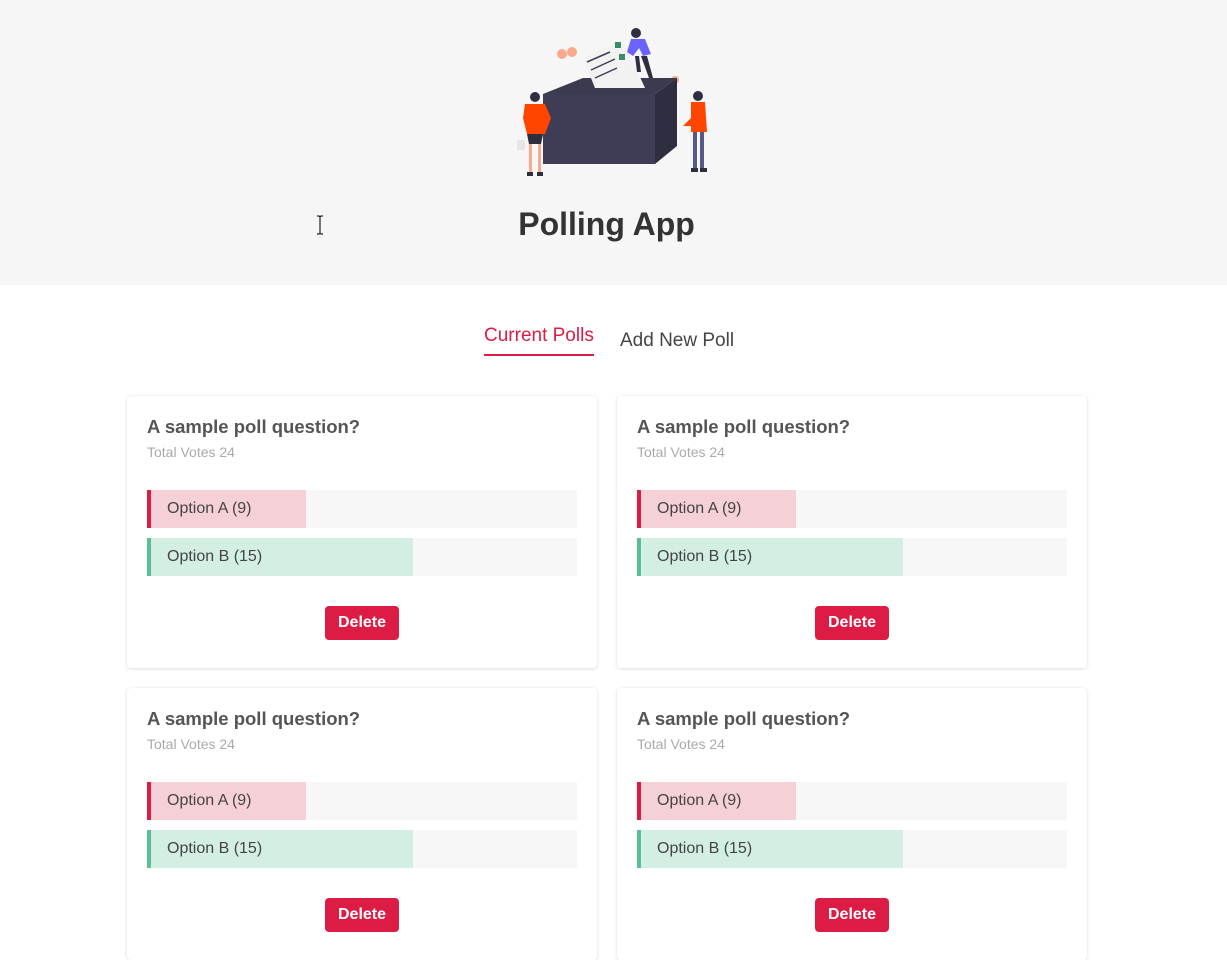 The width and height of the screenshot is (1227, 960). Describe the element at coordinates (606, 224) in the screenshot. I see `app-title: Polling App` at that location.